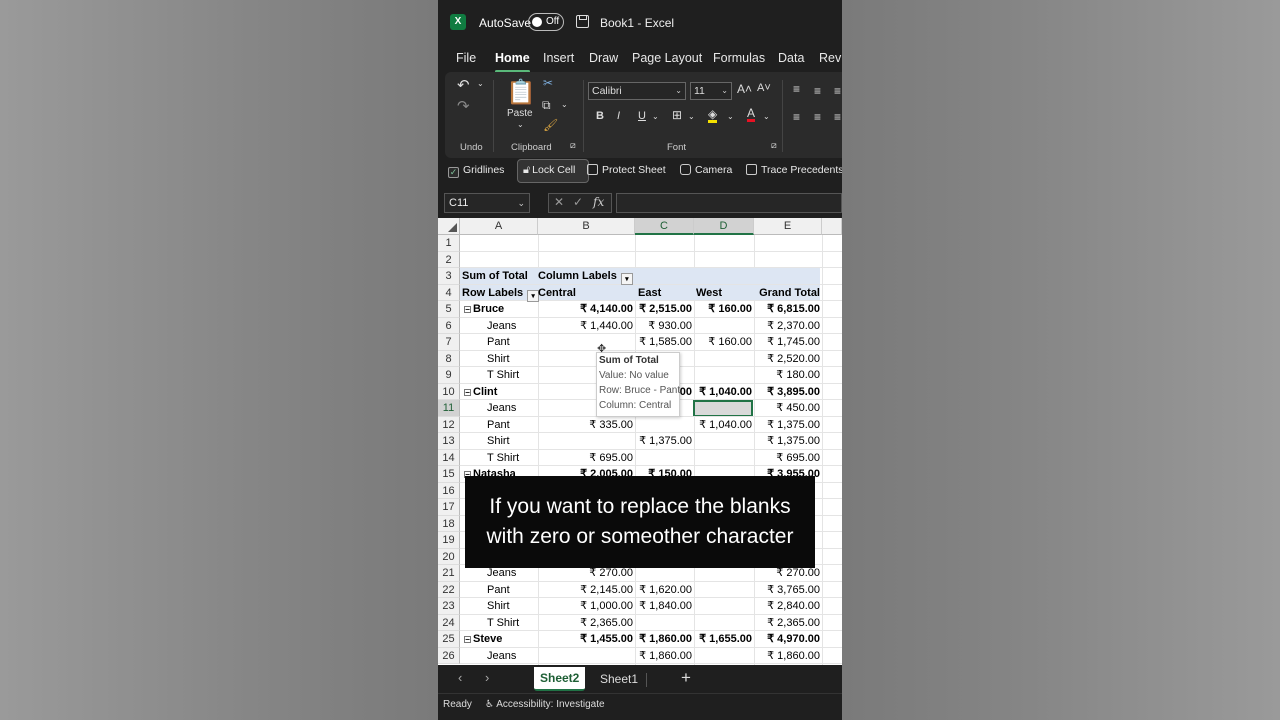  What do you see at coordinates (449, 490) in the screenshot?
I see `row-header: 16` at bounding box center [449, 490].